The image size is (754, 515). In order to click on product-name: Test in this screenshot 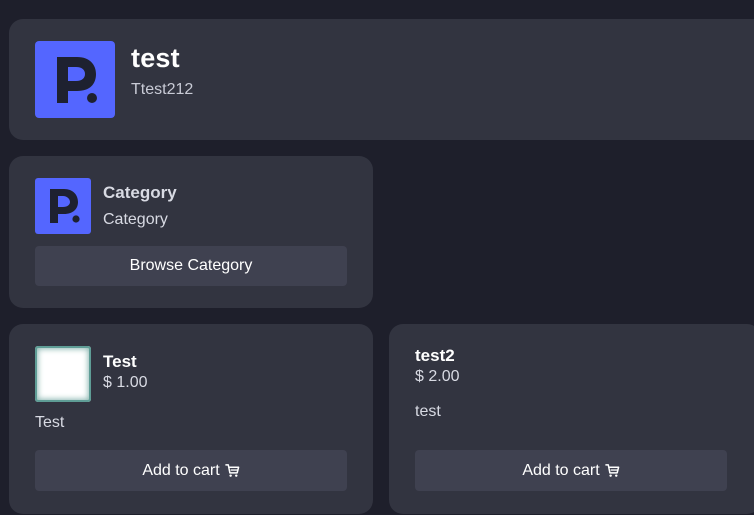, I will do `click(120, 361)`.